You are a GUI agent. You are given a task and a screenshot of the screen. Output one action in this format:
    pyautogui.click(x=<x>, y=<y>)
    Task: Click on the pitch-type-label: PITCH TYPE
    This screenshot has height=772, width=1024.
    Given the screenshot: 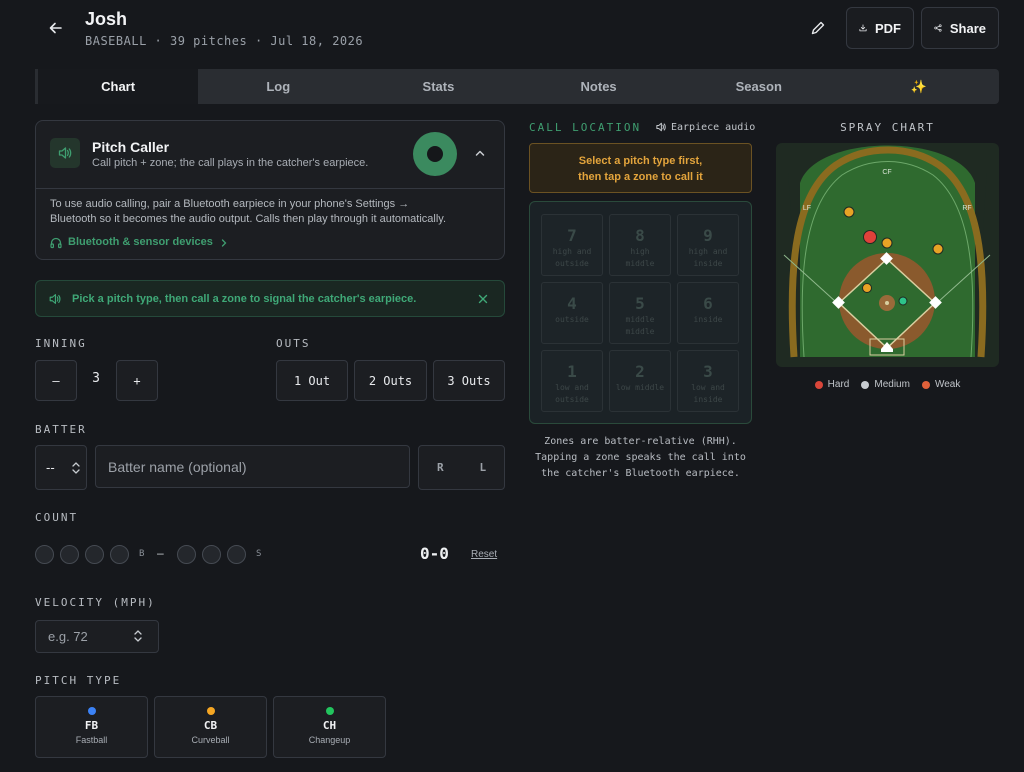 What is the action you would take?
    pyautogui.click(x=78, y=680)
    